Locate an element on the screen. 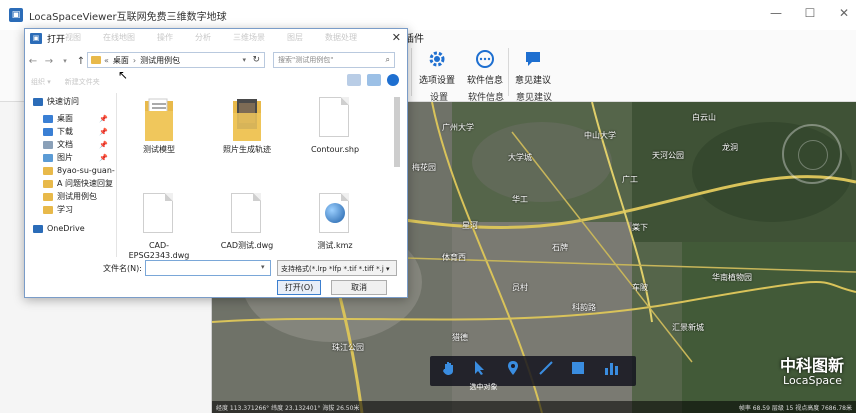 The image size is (856, 413). nav-item: 桌面 📌 is located at coordinates (70, 118).